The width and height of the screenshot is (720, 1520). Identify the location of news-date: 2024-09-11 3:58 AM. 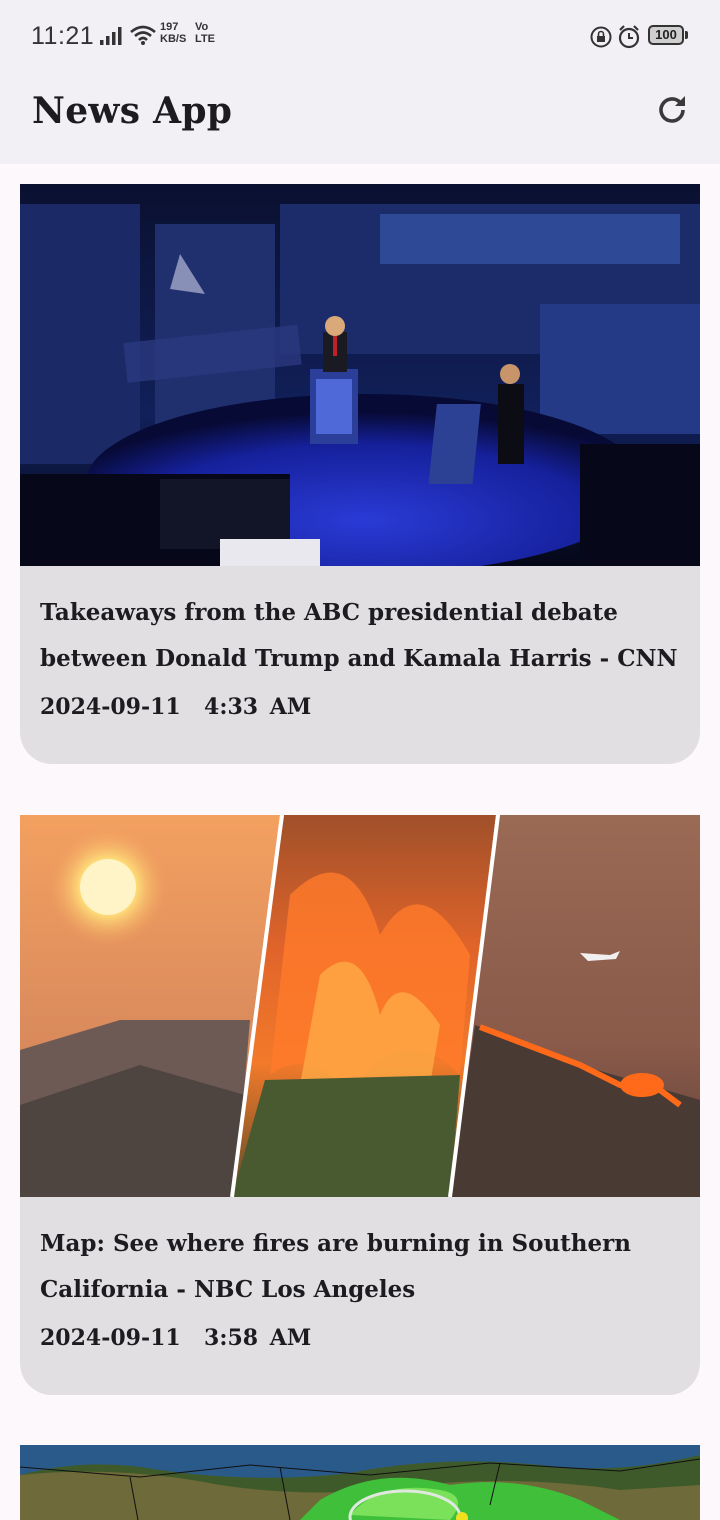
(176, 1338).